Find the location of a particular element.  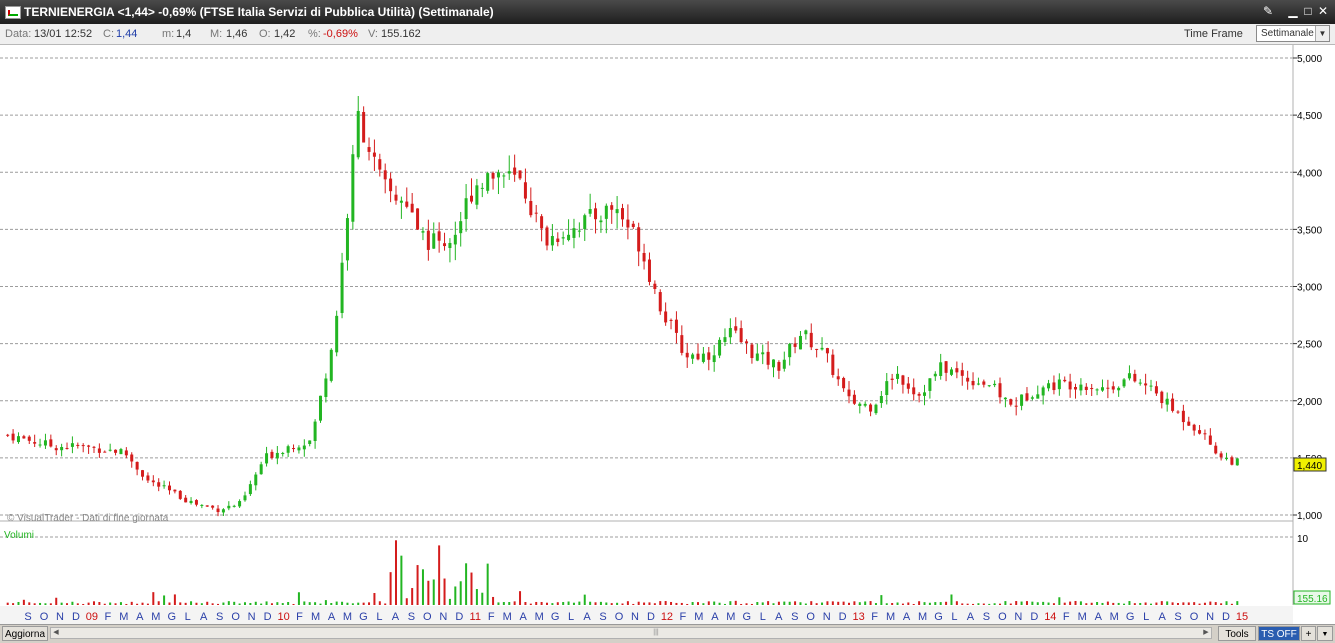

horizontal-scrollbar: ◀ ||| ▶ is located at coordinates (631, 633).